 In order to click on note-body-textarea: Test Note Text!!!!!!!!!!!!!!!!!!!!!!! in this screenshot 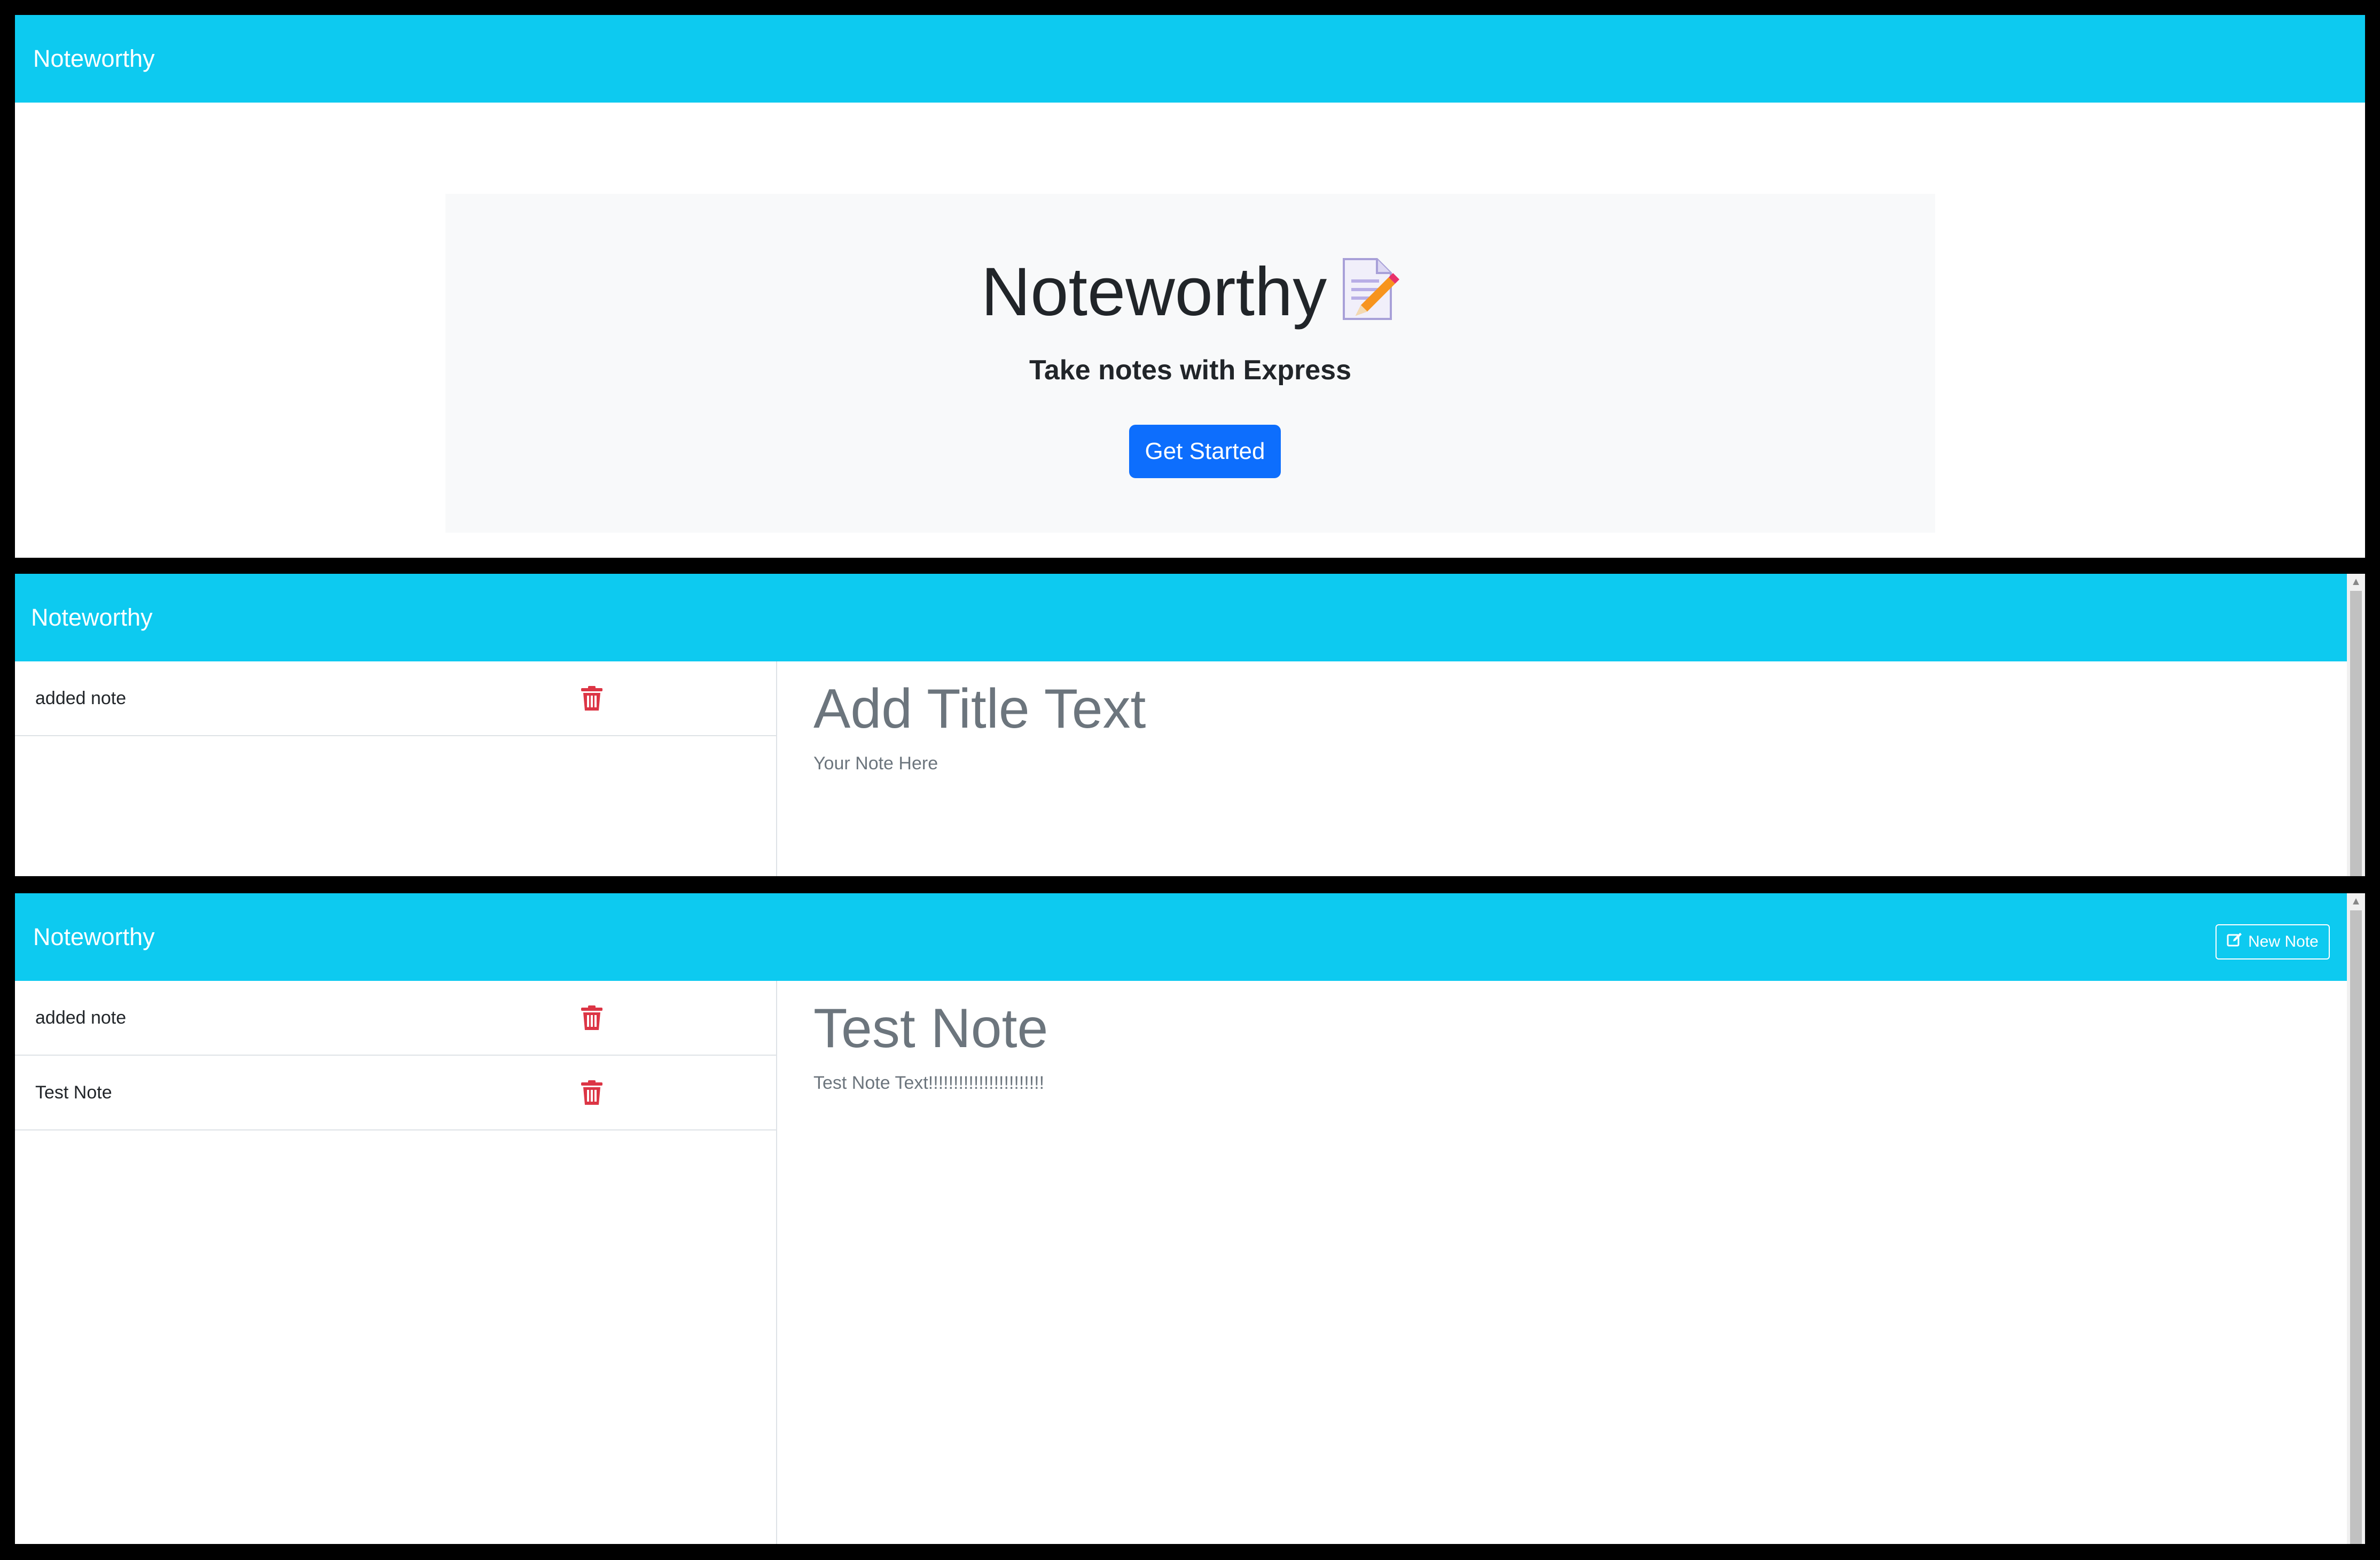, I will do `click(1481, 1126)`.